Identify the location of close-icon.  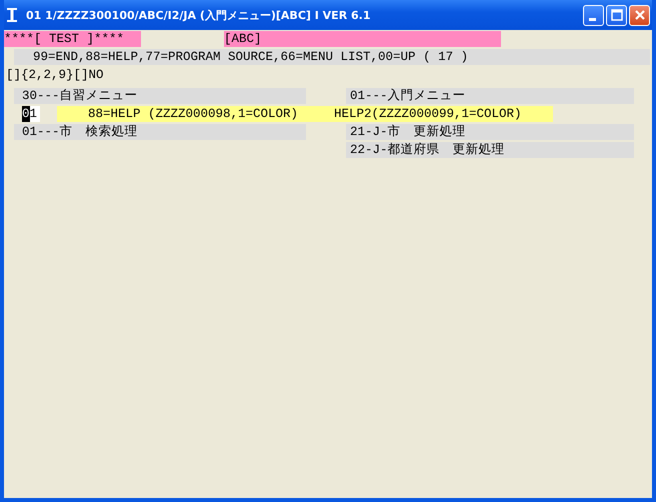
(640, 15).